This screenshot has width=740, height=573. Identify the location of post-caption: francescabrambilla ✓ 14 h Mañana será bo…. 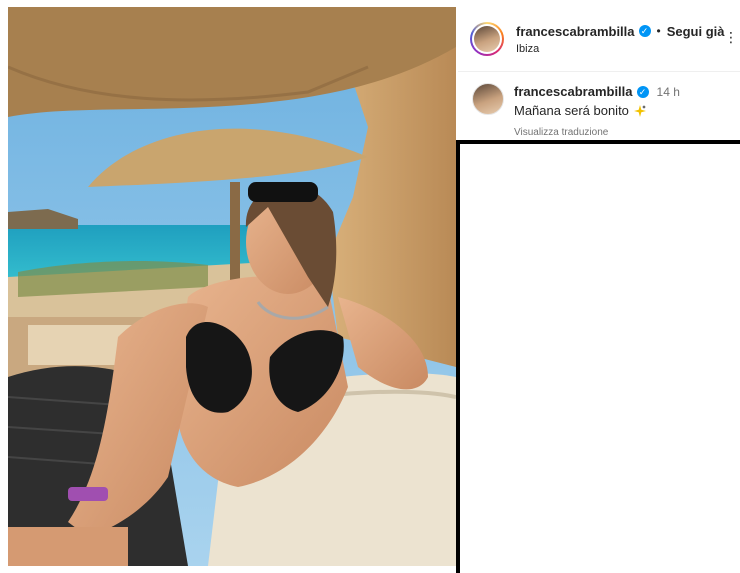
(599, 107).